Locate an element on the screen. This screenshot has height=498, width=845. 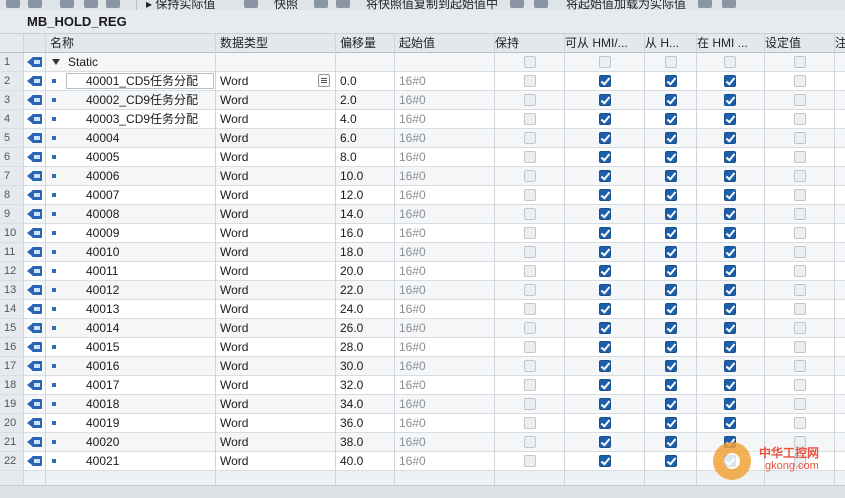
outdent-icon is located at coordinates (35, 4).